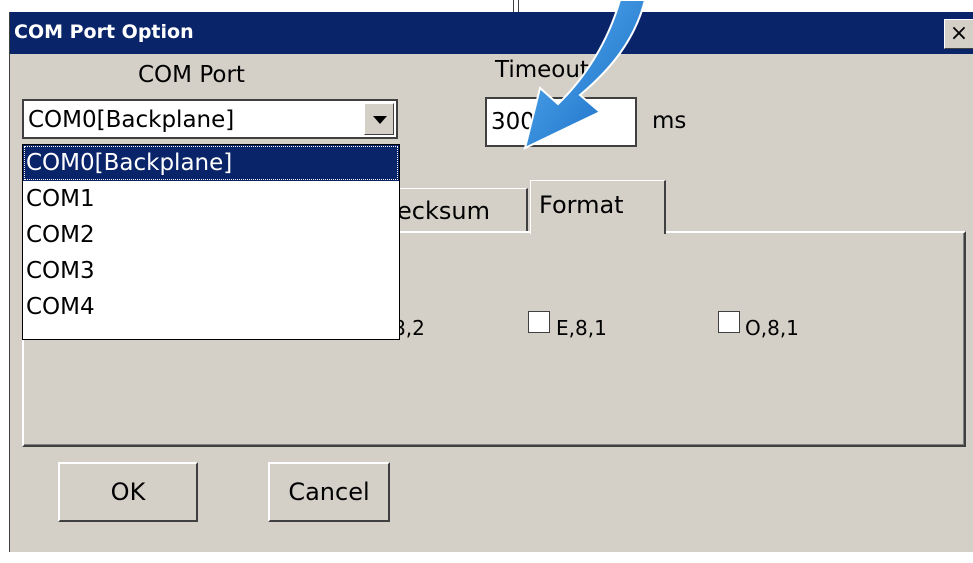  I want to click on format-label-e-8-1: E,8,1, so click(581, 328).